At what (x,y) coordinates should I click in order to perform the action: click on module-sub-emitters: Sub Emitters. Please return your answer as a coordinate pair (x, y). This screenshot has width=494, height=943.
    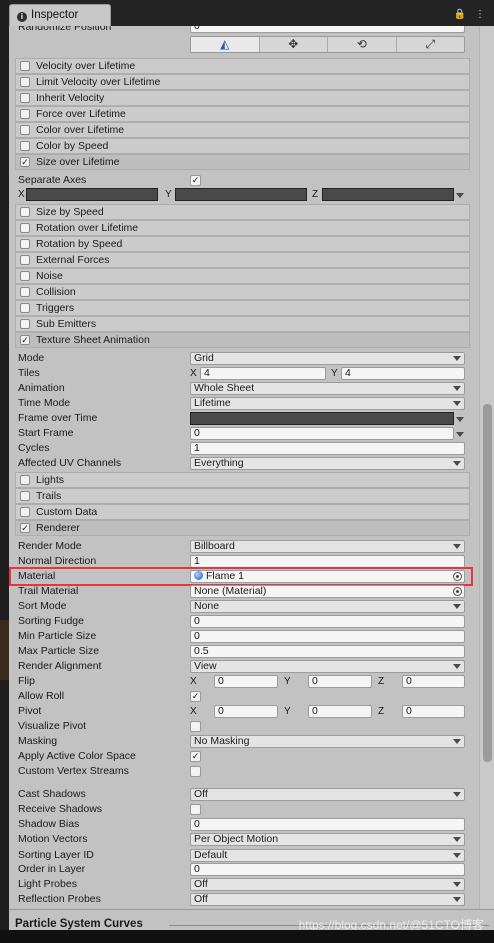
    Looking at the image, I should click on (242, 324).